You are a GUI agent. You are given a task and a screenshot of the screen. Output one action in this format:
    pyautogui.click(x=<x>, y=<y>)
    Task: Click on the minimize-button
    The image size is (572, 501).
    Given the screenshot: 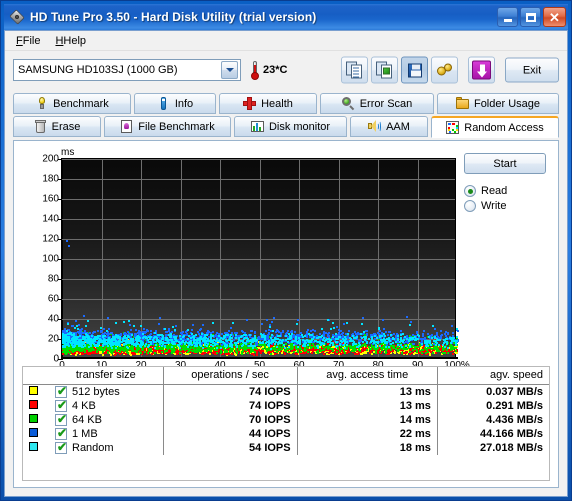 What is the action you would take?
    pyautogui.click(x=507, y=17)
    